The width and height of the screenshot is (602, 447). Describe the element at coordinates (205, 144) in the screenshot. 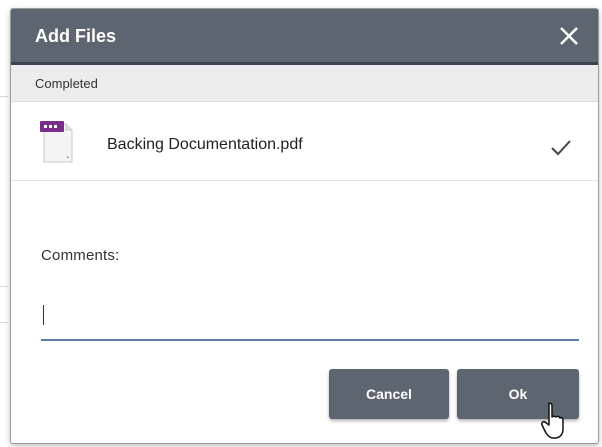

I see `file-name: Backing Documentation.pdf` at that location.